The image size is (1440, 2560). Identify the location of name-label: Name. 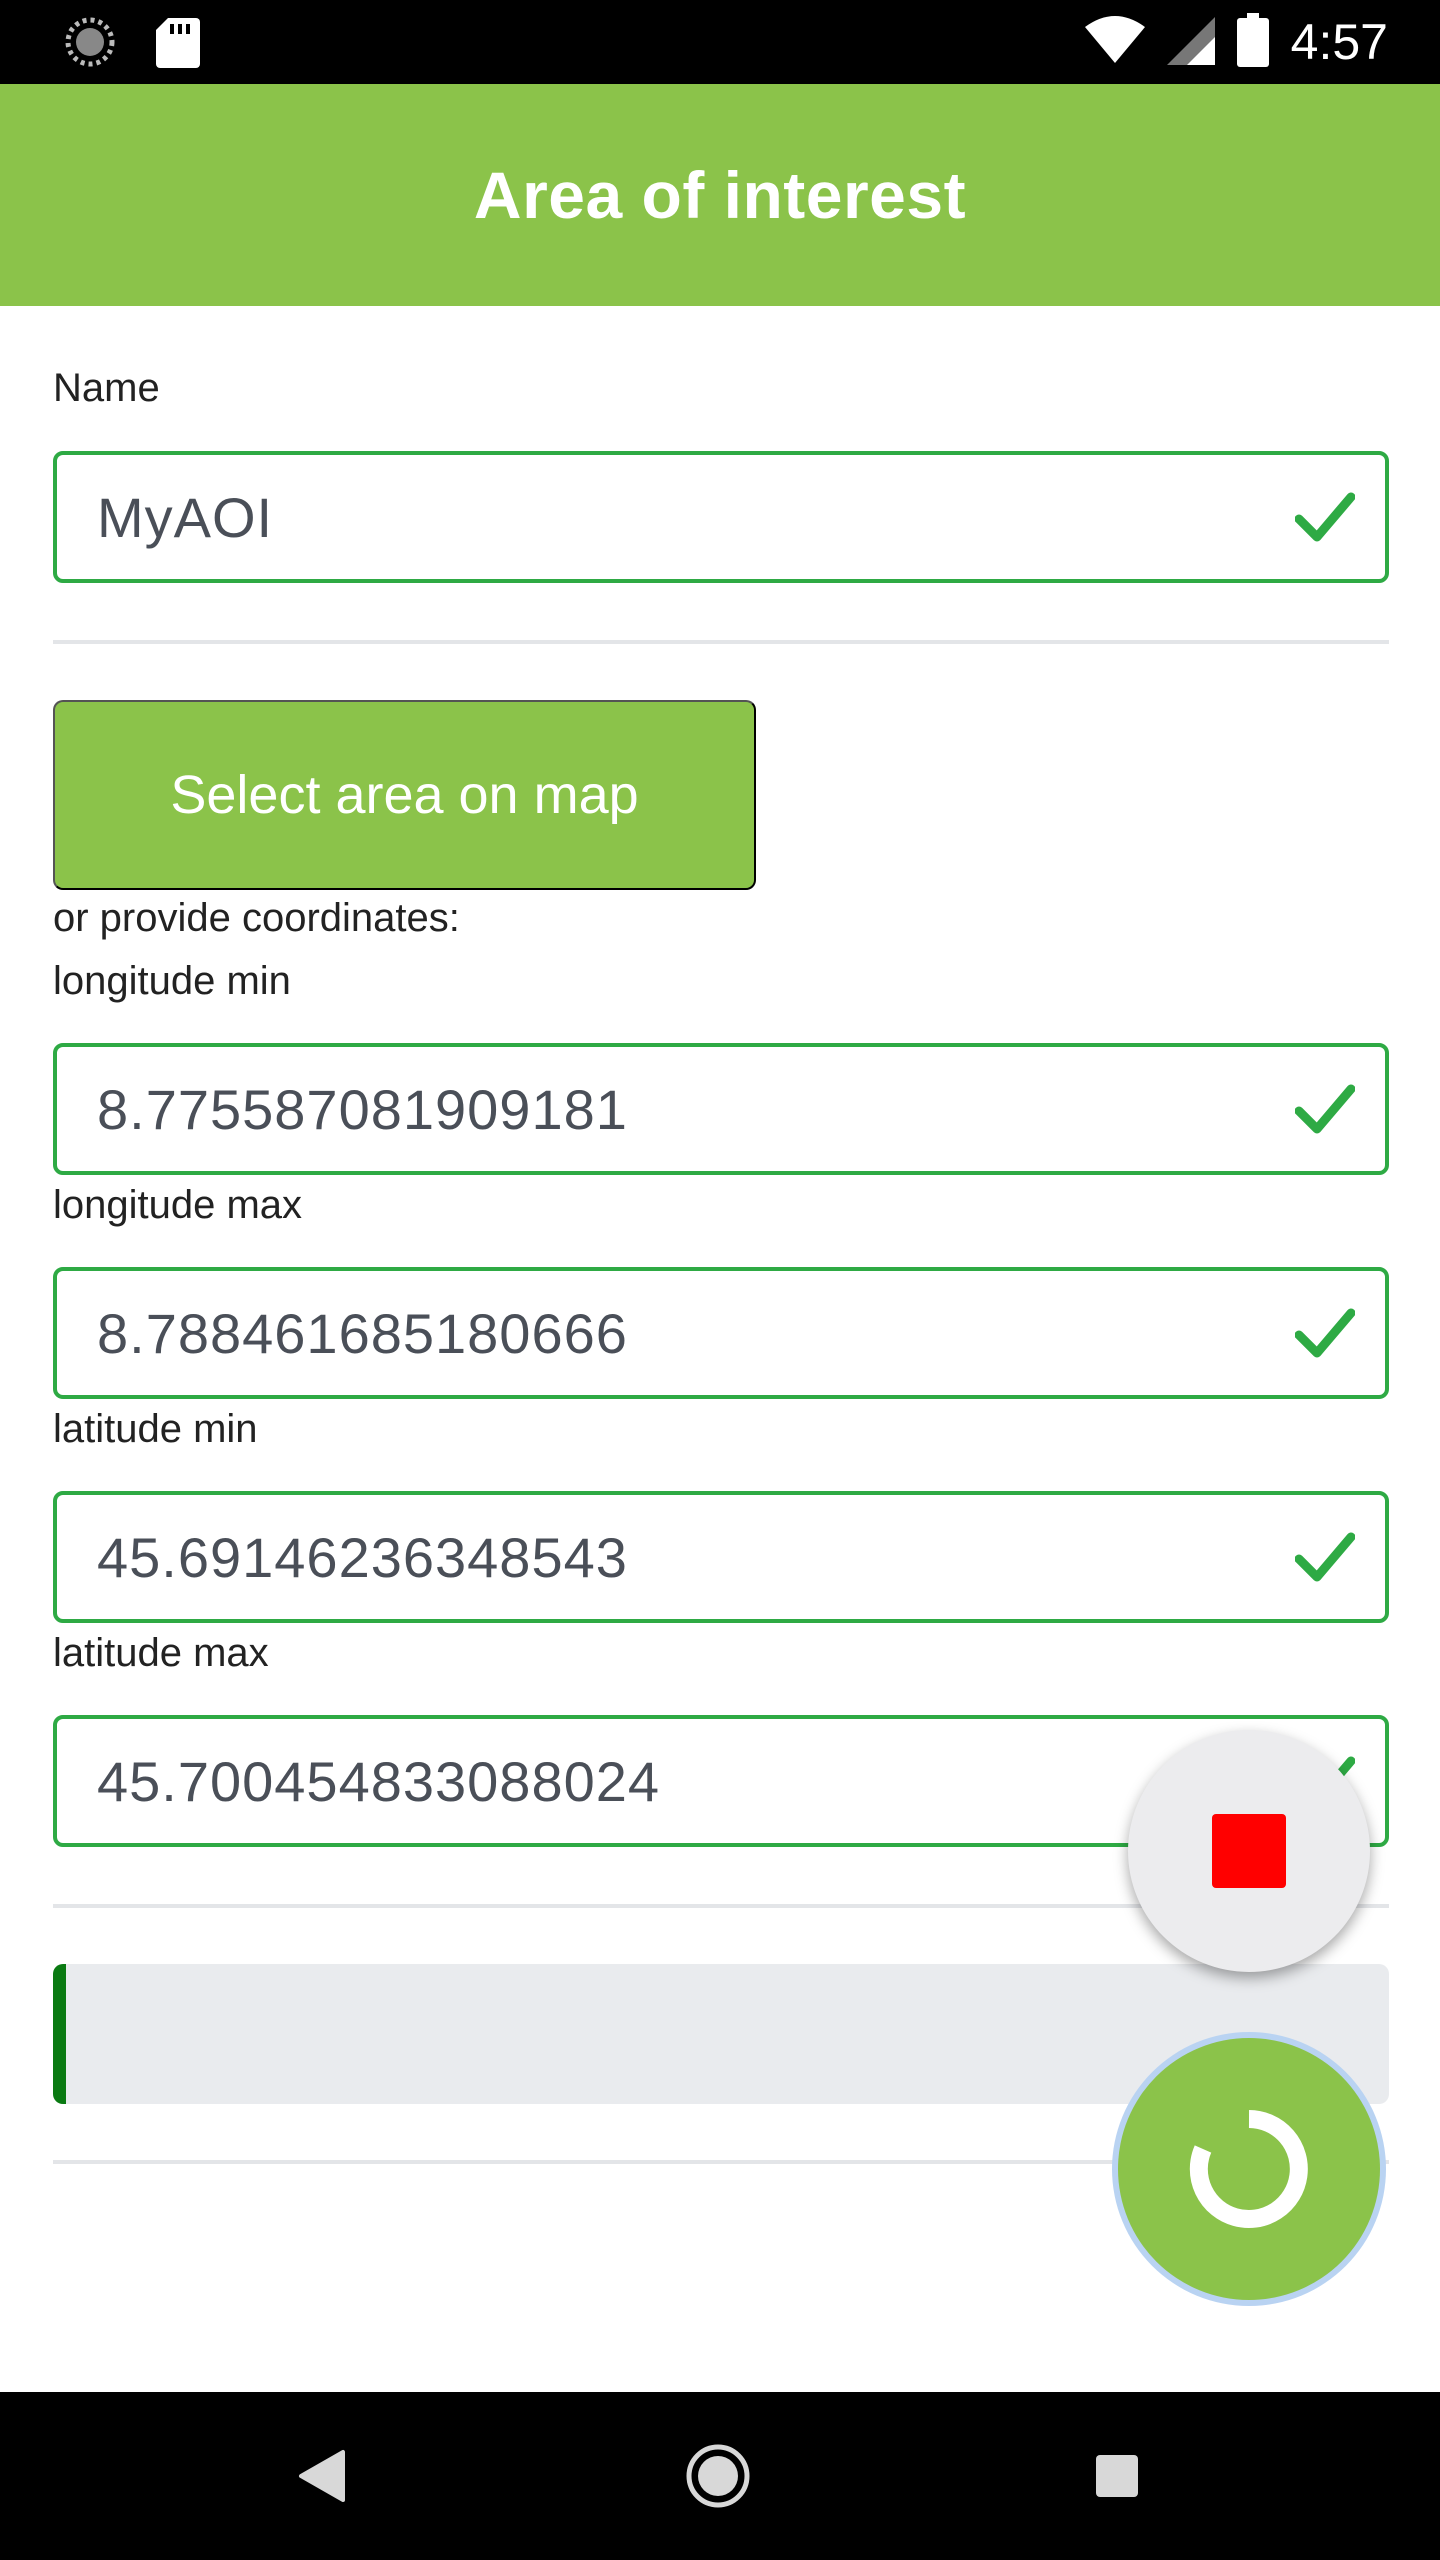
(106, 388).